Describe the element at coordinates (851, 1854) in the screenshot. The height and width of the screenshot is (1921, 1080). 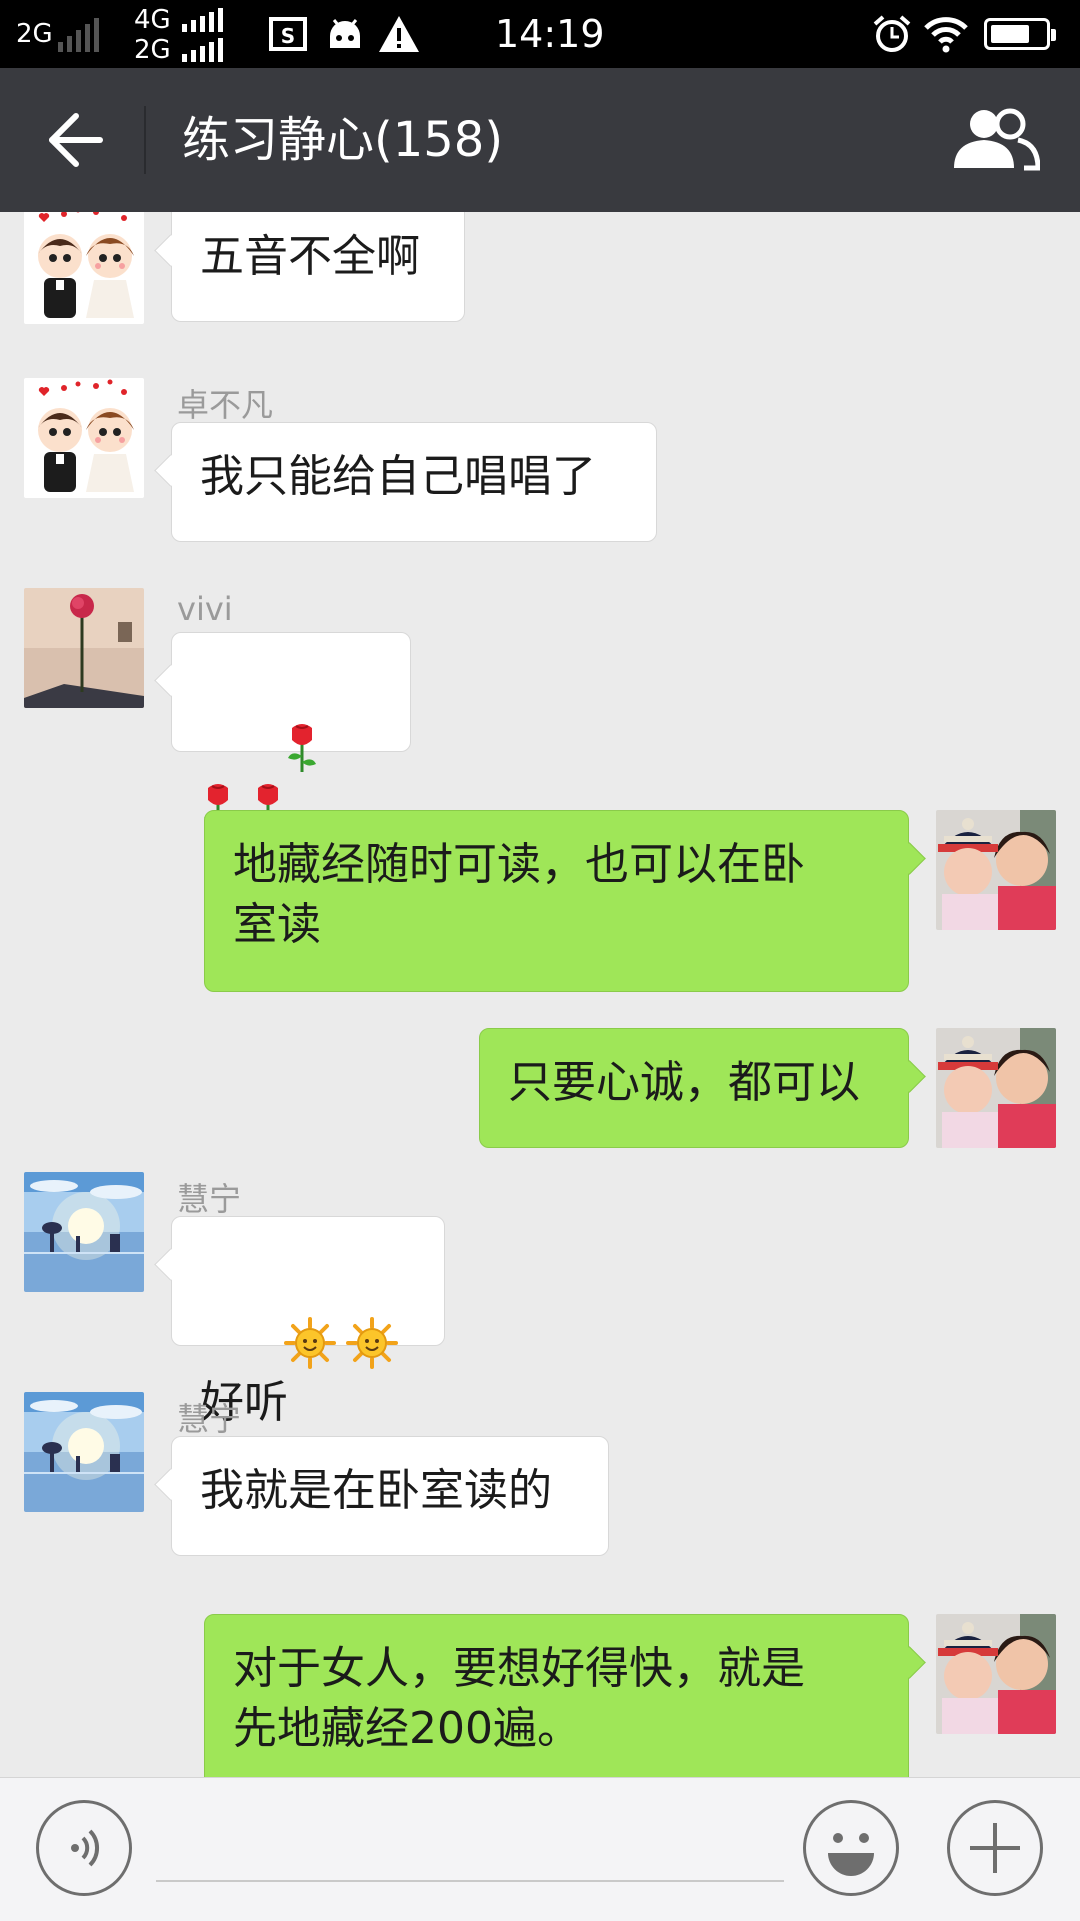
I see `smiley-icon` at that location.